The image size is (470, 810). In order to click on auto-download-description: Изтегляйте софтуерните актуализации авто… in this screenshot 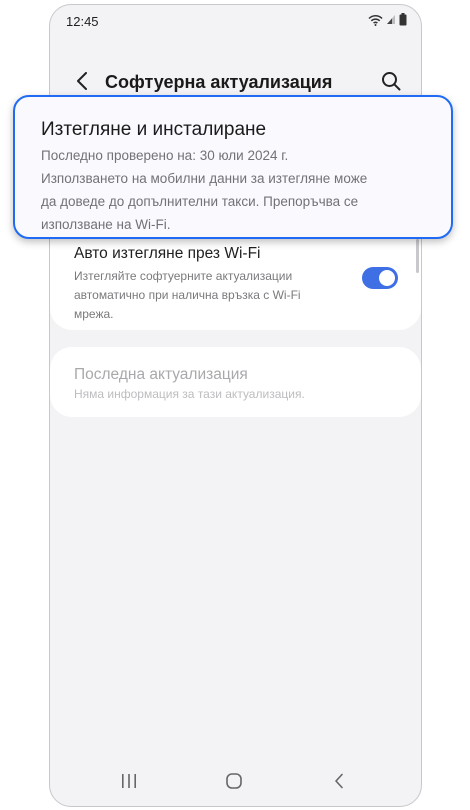, I will do `click(209, 295)`.